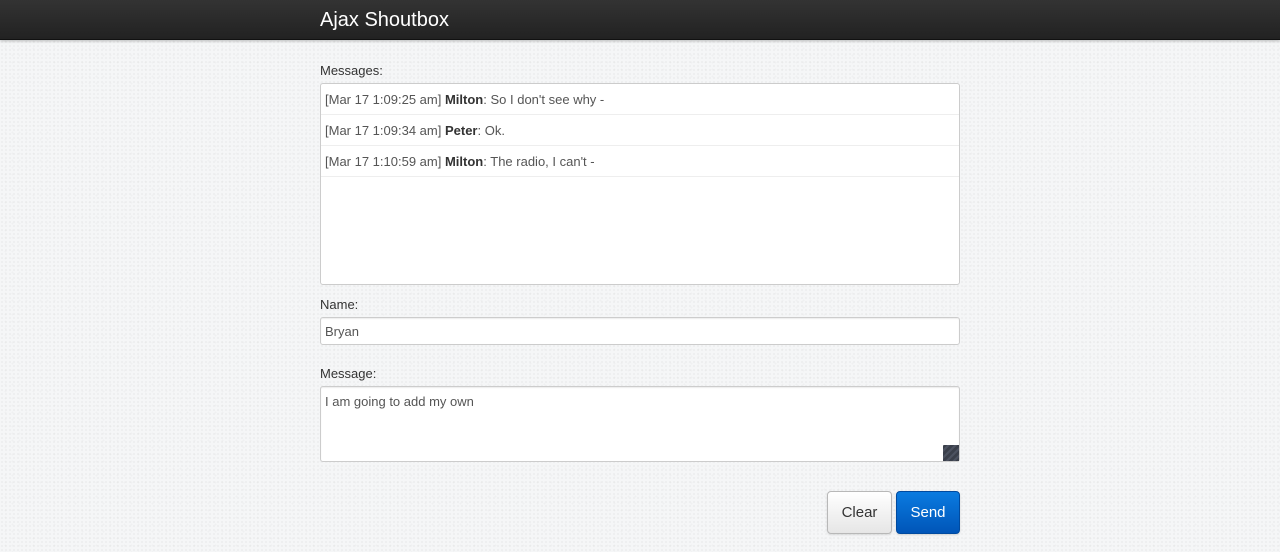 The width and height of the screenshot is (1280, 552). What do you see at coordinates (640, 130) in the screenshot?
I see `message-item: [Mar 17 1:09:34 am] Peter: Ok.` at bounding box center [640, 130].